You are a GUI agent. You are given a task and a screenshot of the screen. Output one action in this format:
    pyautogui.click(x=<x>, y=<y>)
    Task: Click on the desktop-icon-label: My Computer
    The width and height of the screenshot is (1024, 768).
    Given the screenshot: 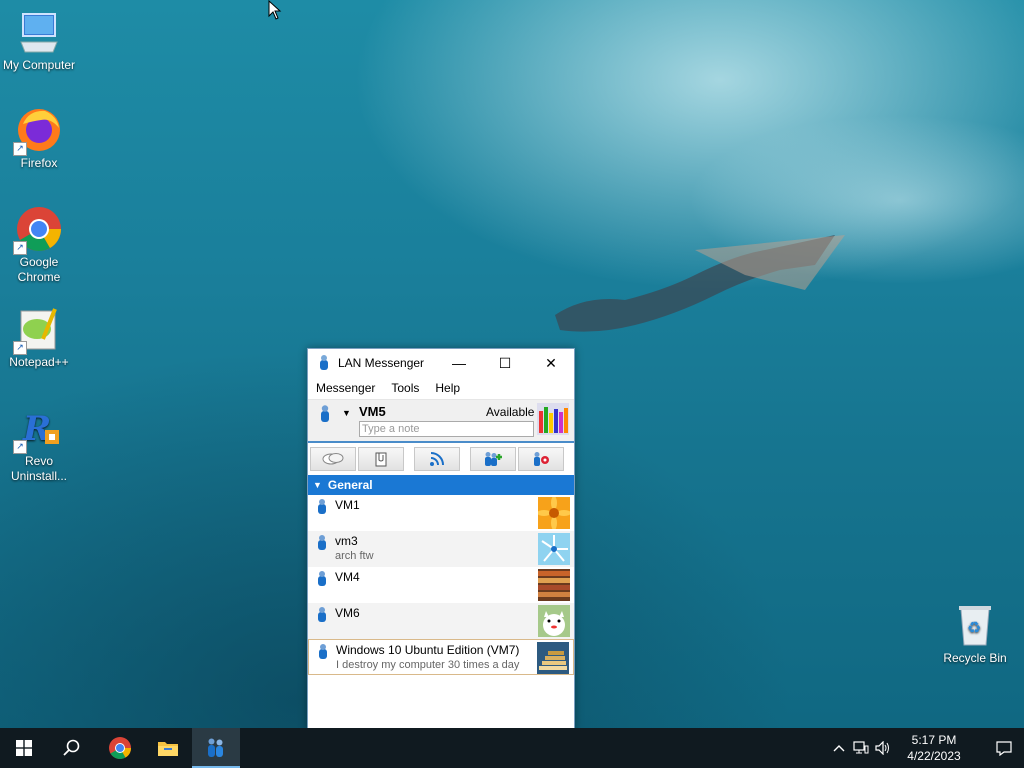 What is the action you would take?
    pyautogui.click(x=39, y=65)
    